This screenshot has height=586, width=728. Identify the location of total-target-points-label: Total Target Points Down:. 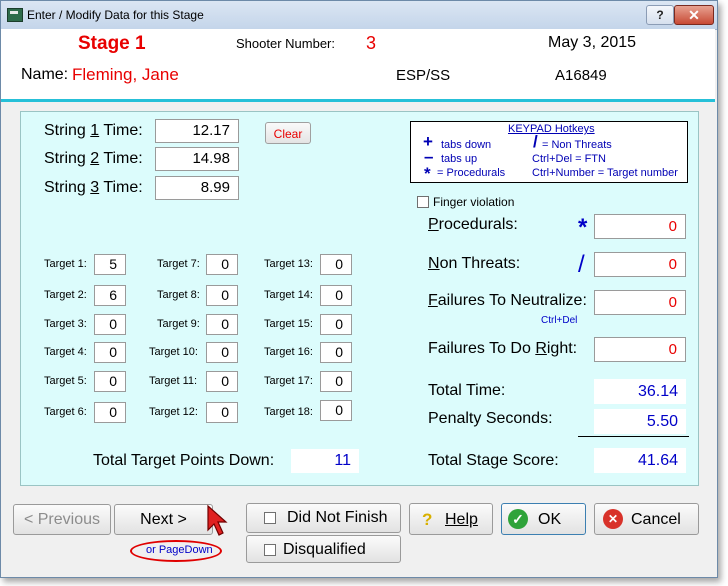
(184, 460).